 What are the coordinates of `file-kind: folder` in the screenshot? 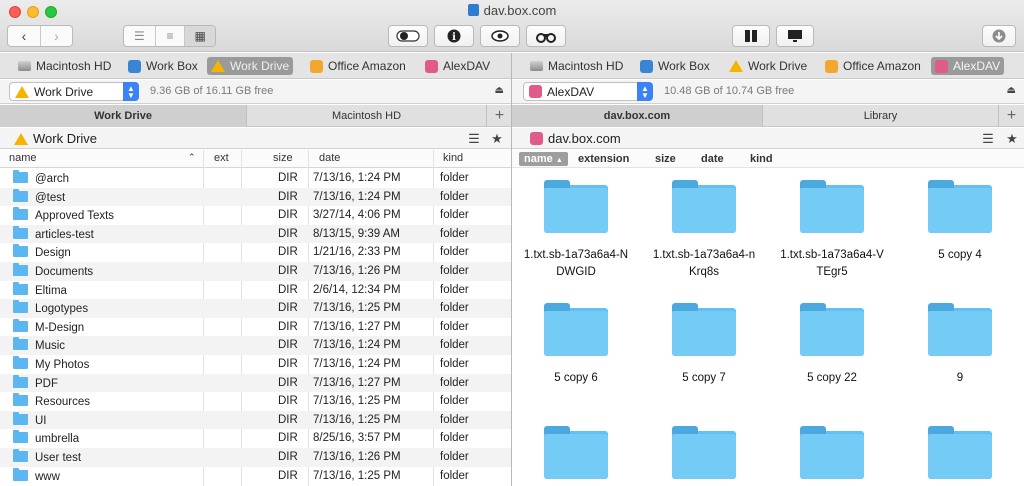 It's located at (454, 196).